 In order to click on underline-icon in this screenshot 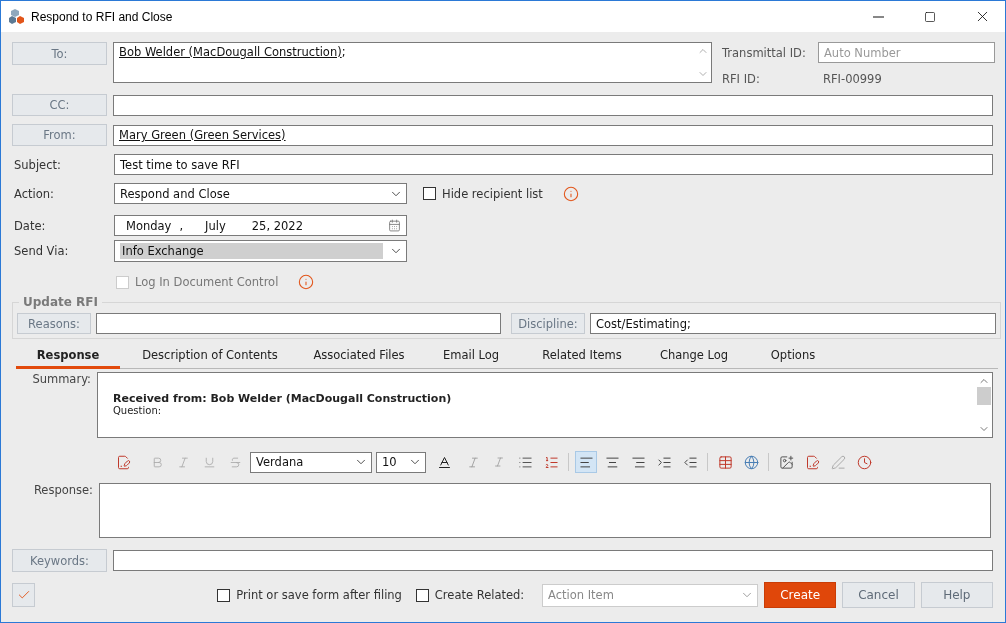, I will do `click(209, 462)`.